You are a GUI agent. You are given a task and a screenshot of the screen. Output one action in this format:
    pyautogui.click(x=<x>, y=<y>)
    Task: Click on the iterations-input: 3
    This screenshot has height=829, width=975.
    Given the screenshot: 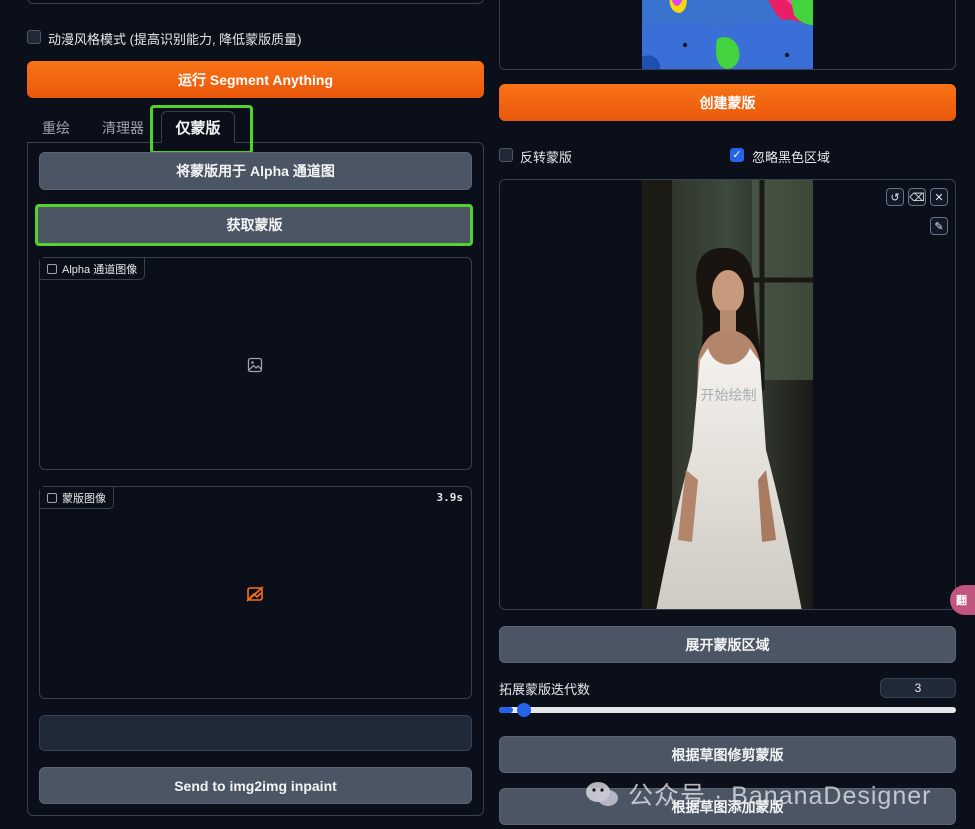 What is the action you would take?
    pyautogui.click(x=918, y=688)
    